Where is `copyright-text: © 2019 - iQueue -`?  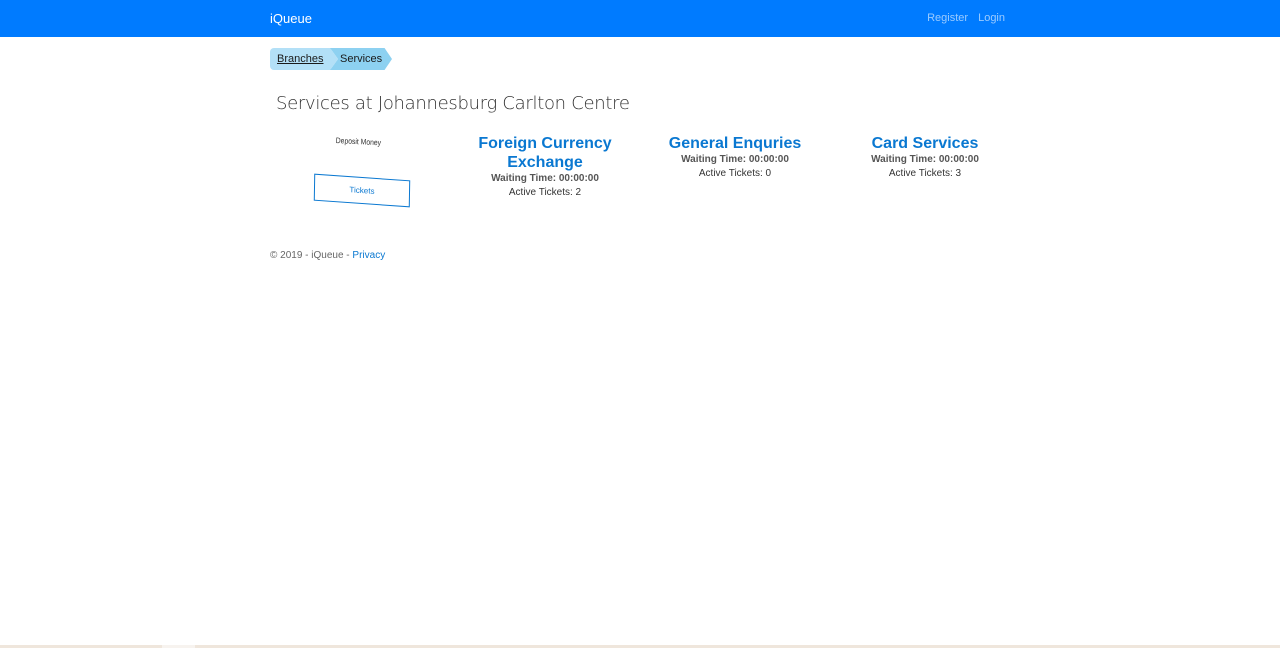
copyright-text: © 2019 - iQueue - is located at coordinates (311, 255).